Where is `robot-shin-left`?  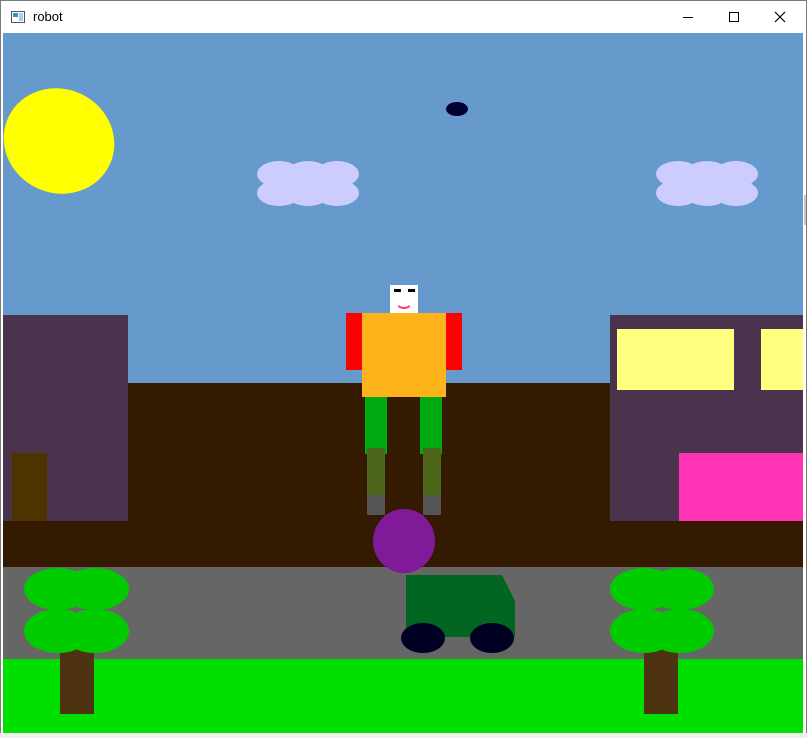
robot-shin-left is located at coordinates (376, 471).